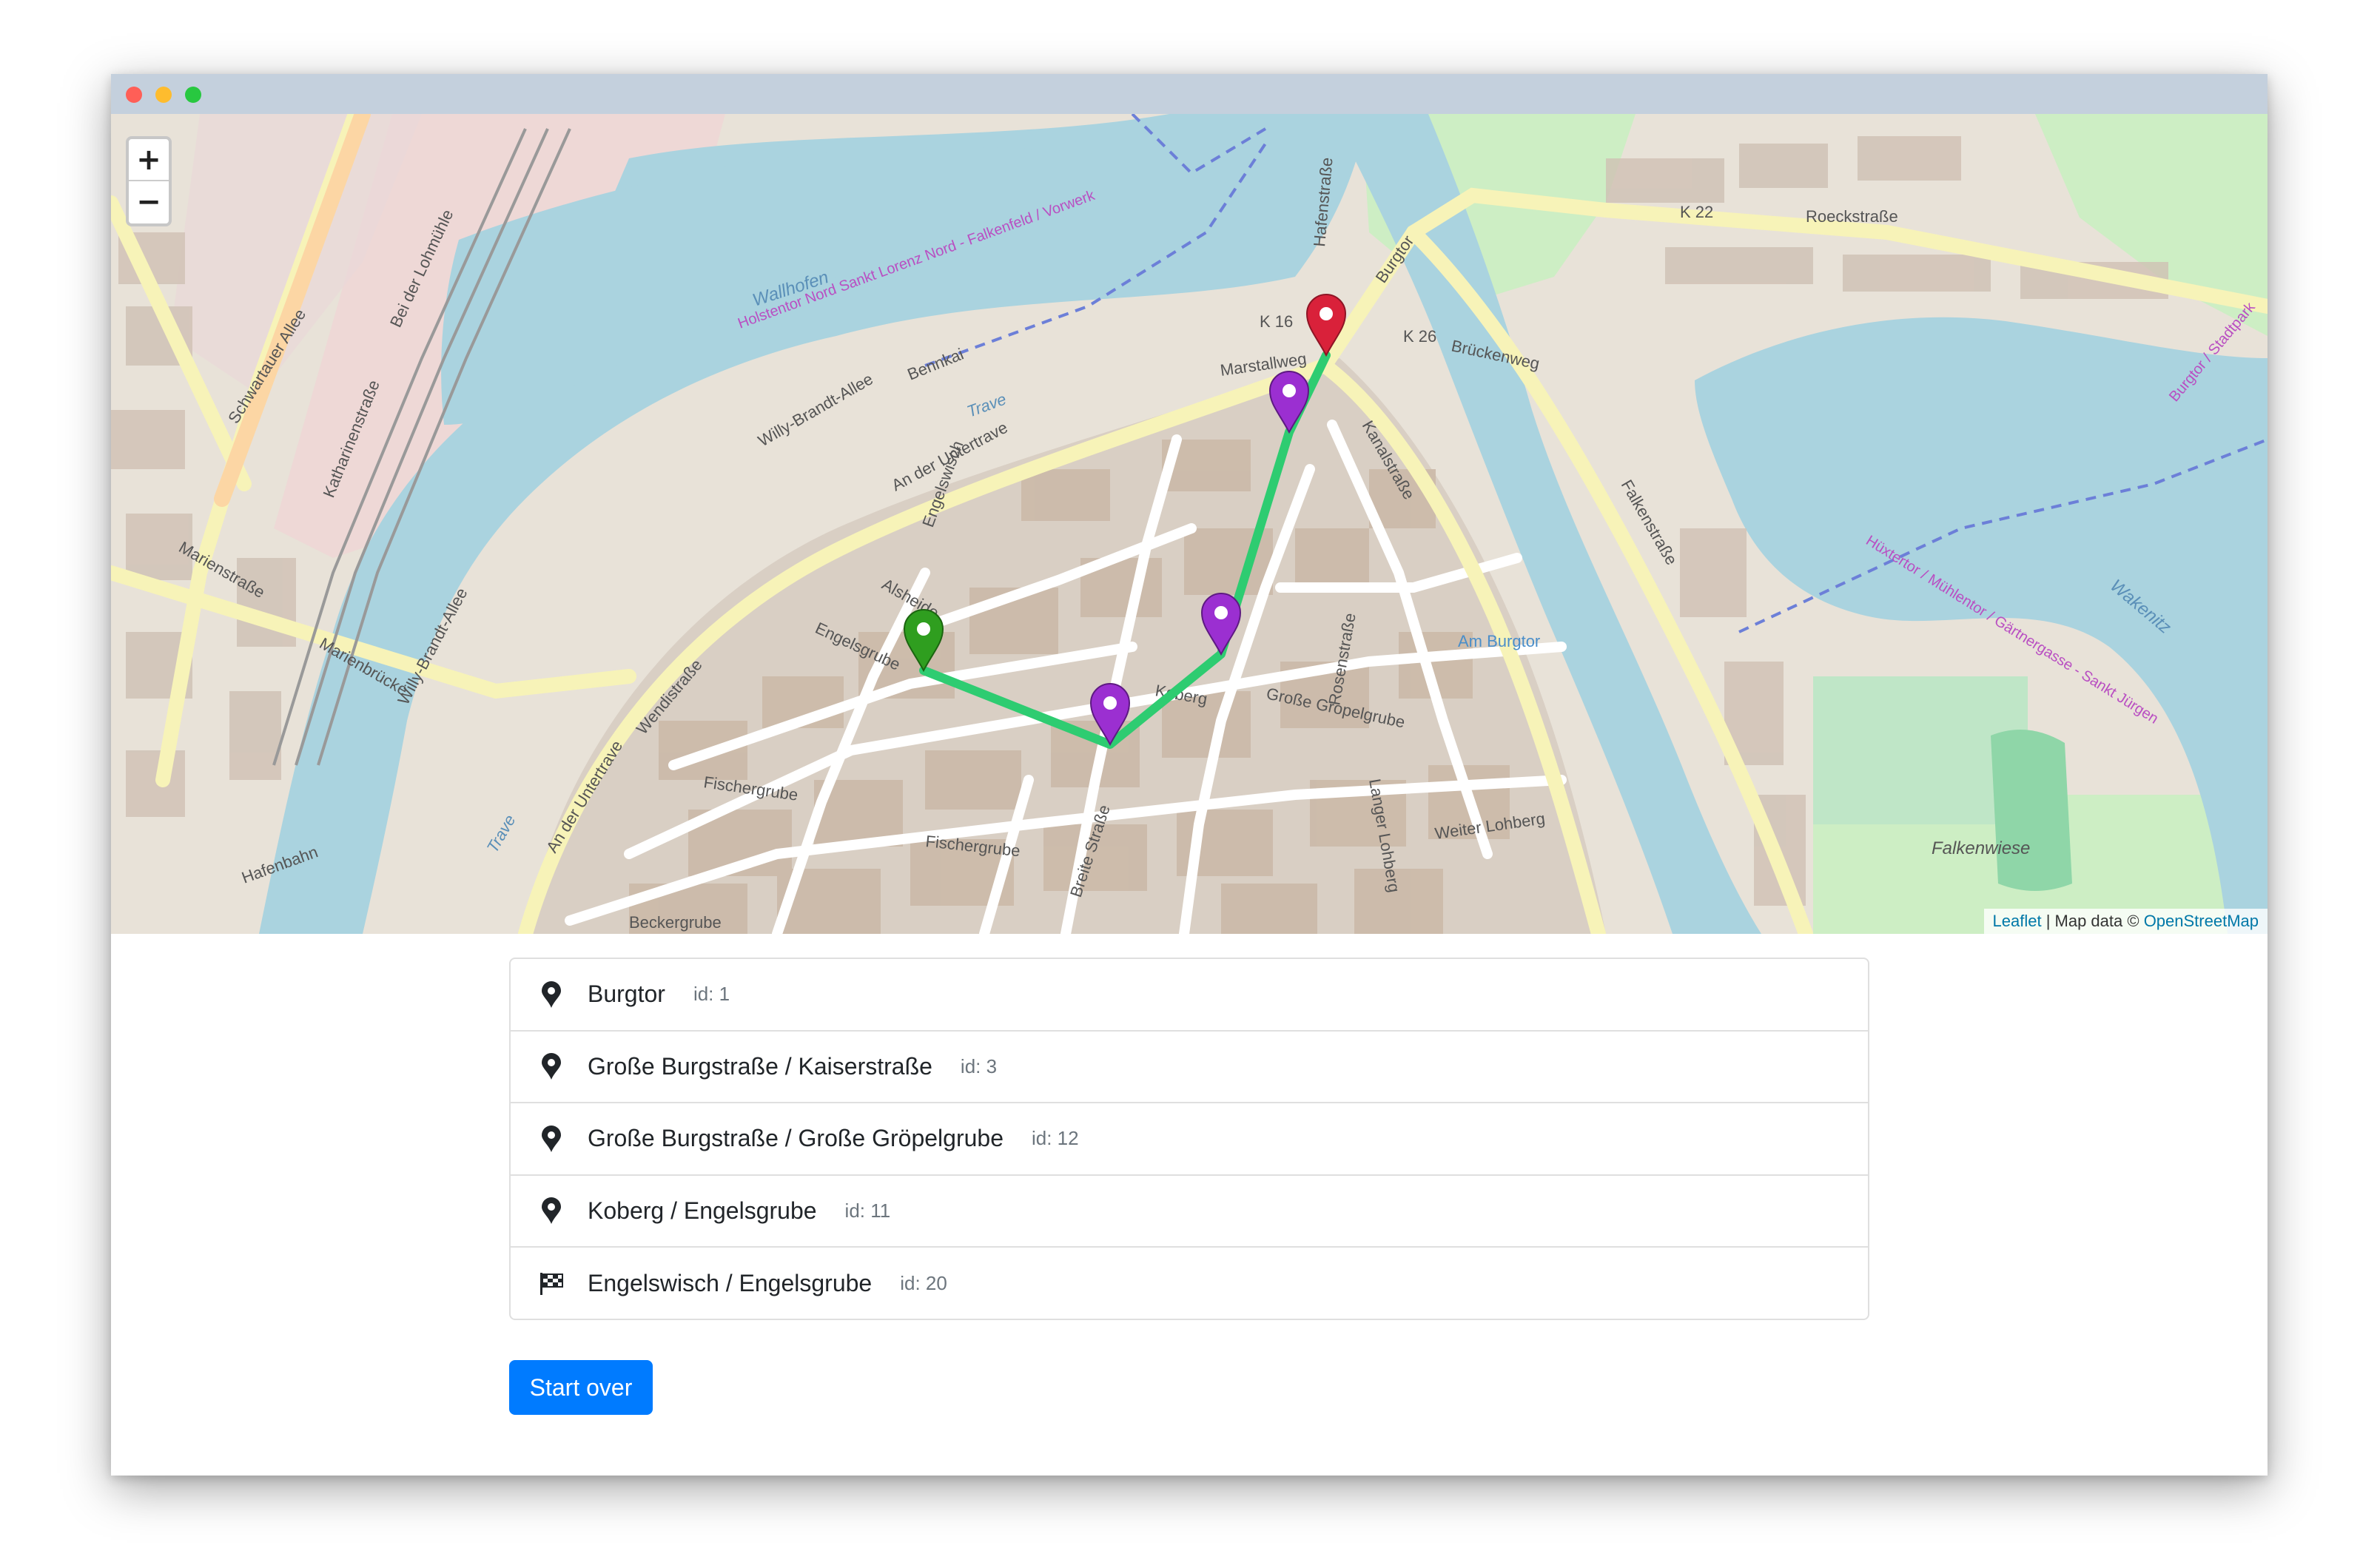 Image resolution: width=2380 pixels, height=1551 pixels. Describe the element at coordinates (1055, 1139) in the screenshot. I see `stop-id: id: 12` at that location.